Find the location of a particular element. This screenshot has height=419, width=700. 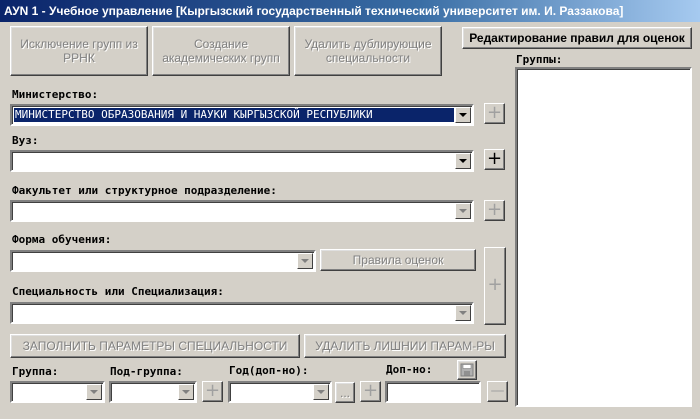

save-button is located at coordinates (467, 370).